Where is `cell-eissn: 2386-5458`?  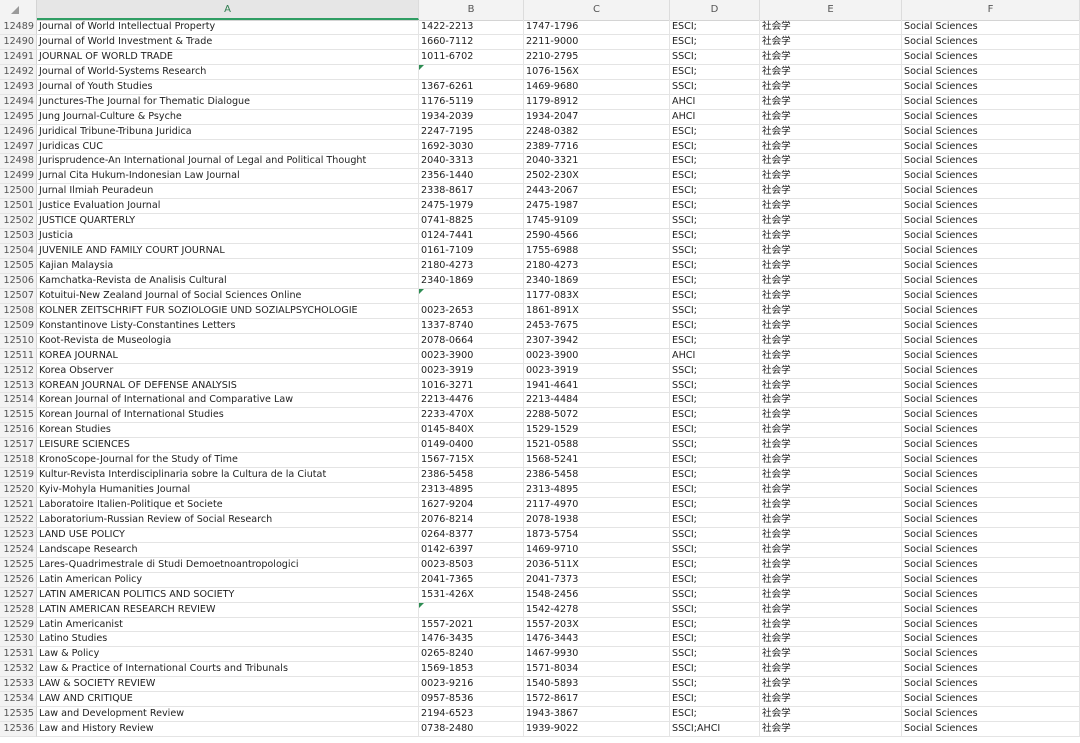 cell-eissn: 2386-5458 is located at coordinates (597, 476).